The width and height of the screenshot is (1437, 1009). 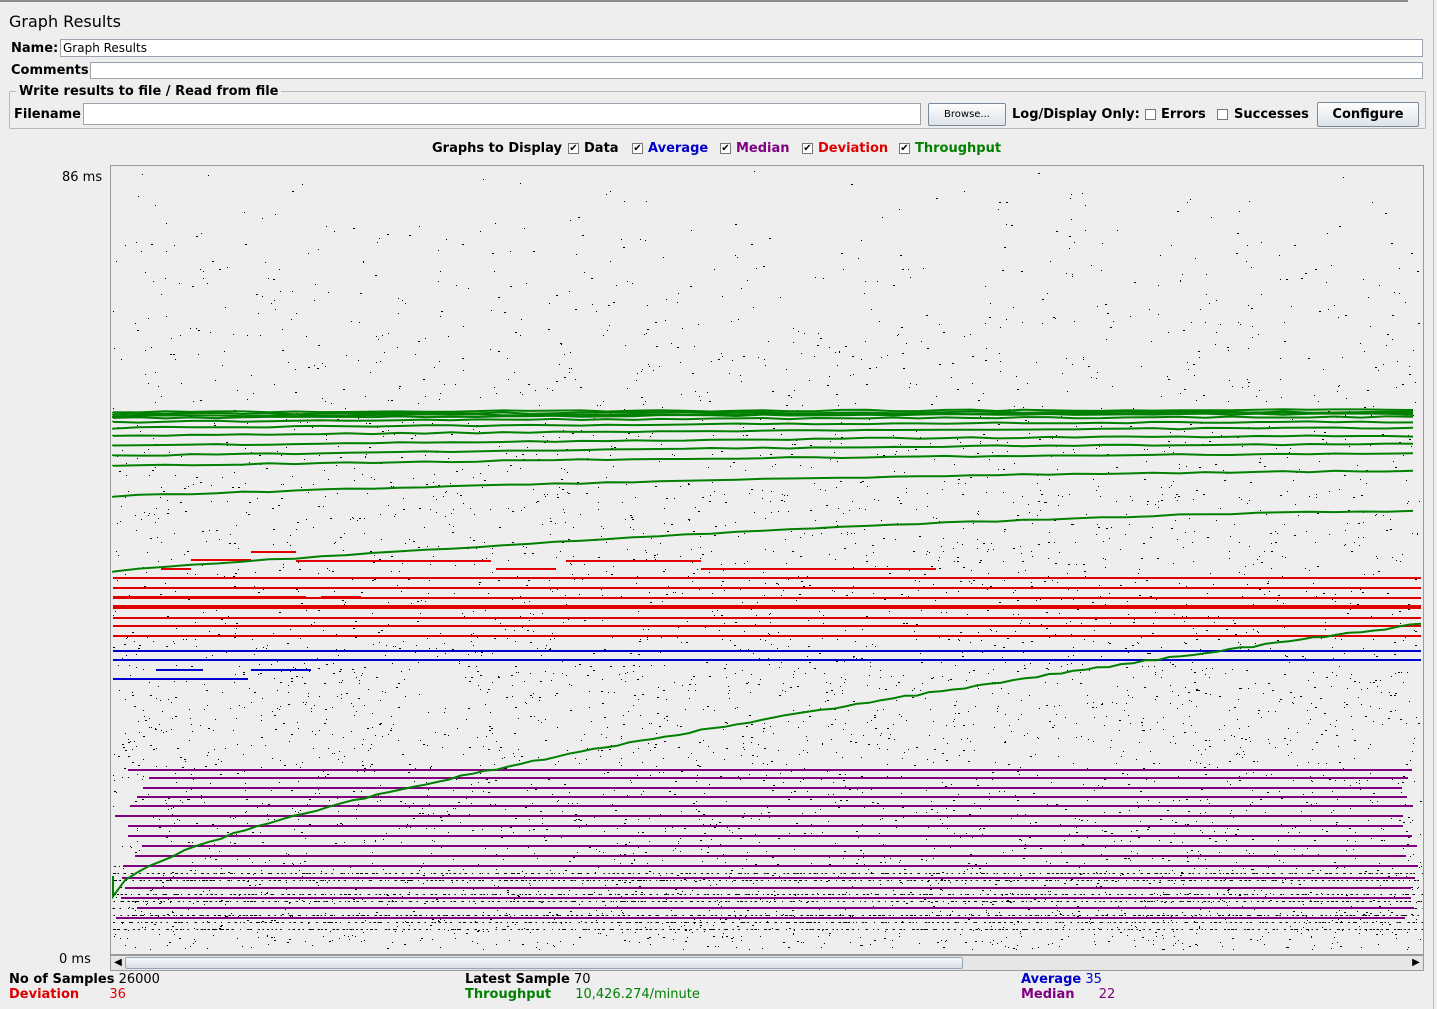 I want to click on deviation-stat: Deviation 36, so click(x=67, y=994).